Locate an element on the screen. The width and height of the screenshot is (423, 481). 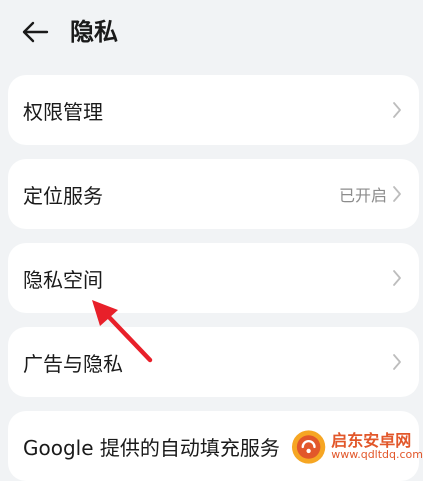
back-button is located at coordinates (35, 32).